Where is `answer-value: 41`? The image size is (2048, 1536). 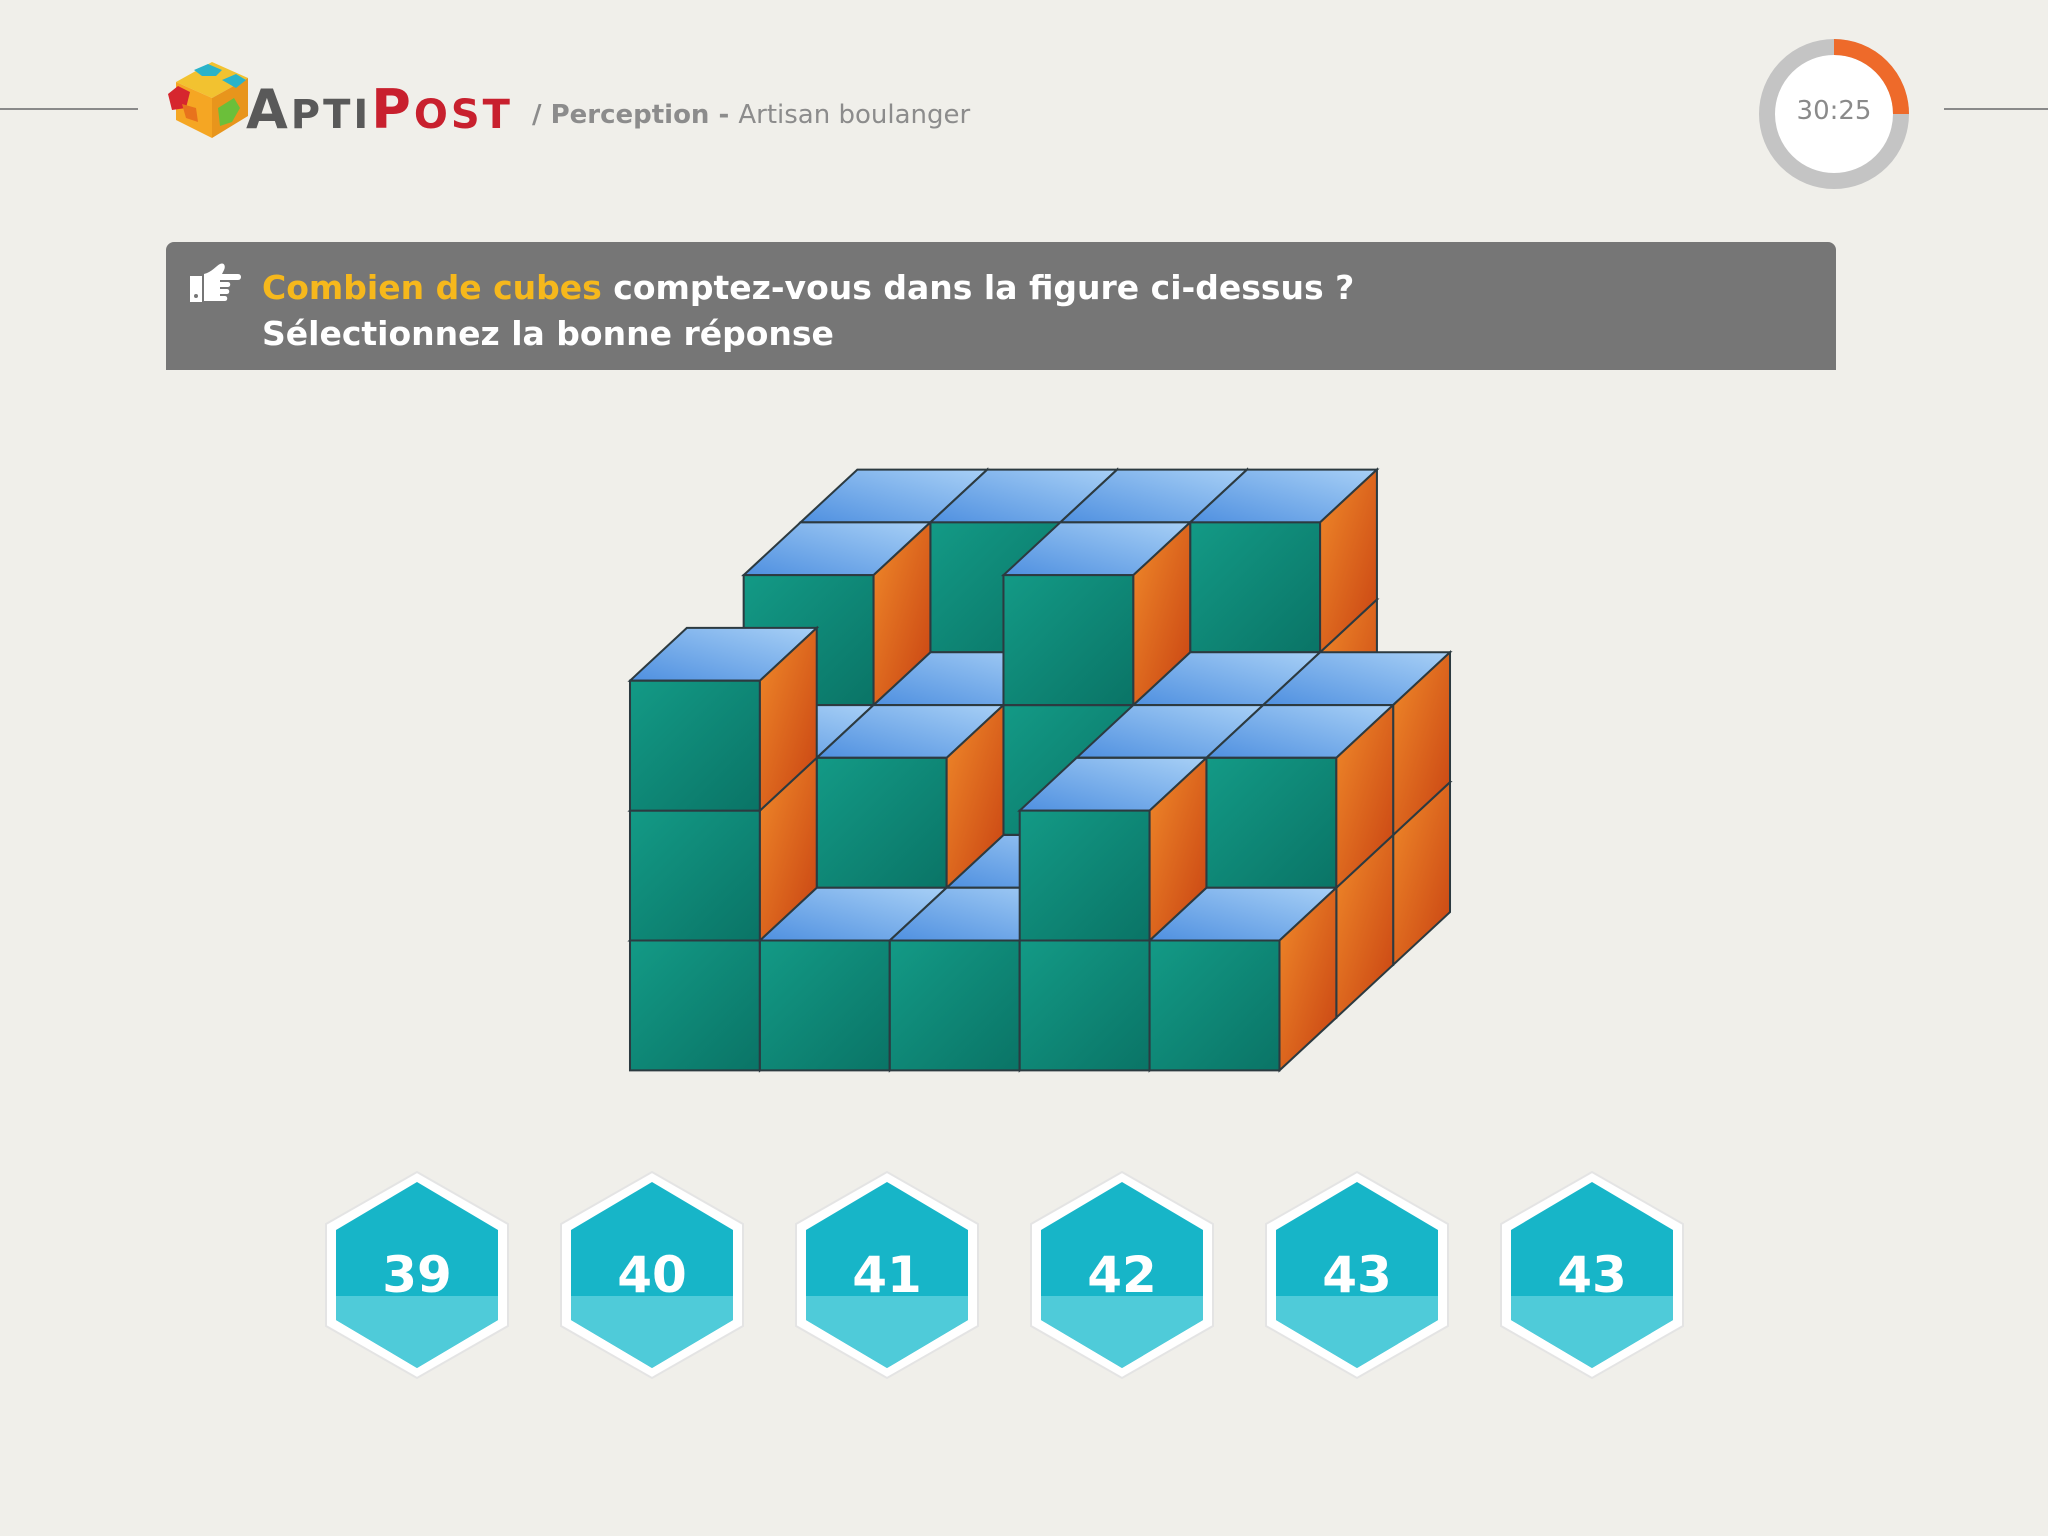 answer-value: 41 is located at coordinates (887, 1275).